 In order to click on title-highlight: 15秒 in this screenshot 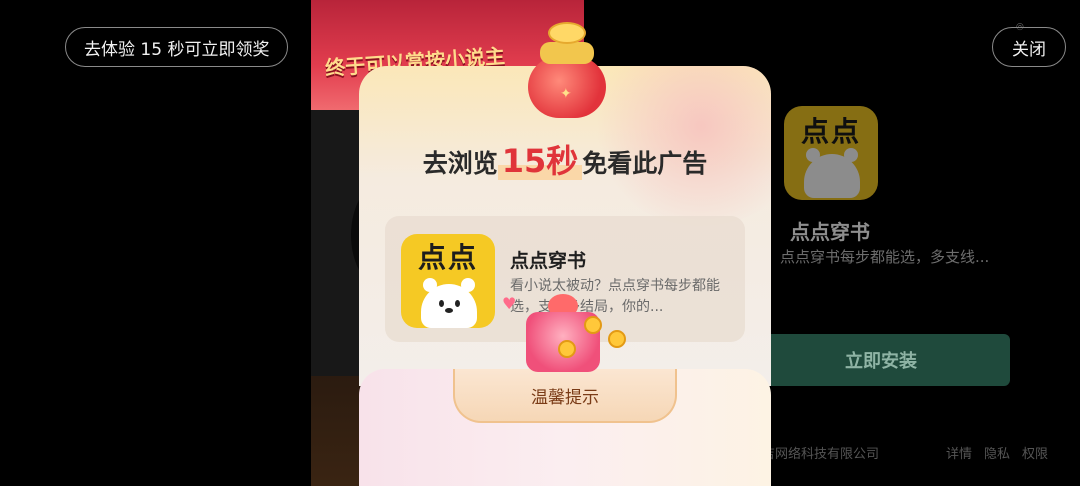, I will do `click(540, 161)`.